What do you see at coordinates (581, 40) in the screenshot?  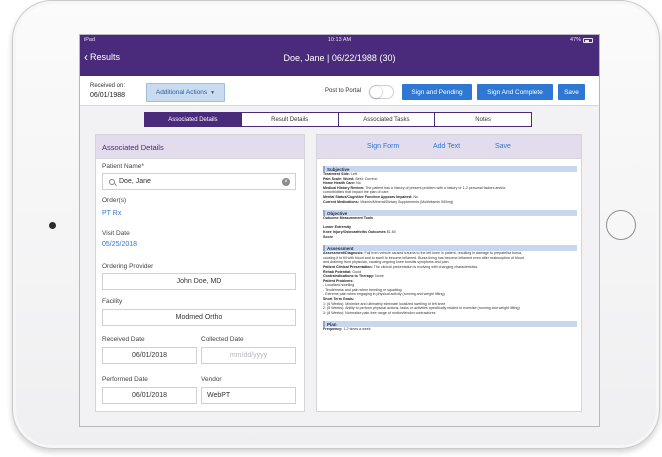 I see `battery-indicator: 47%` at bounding box center [581, 40].